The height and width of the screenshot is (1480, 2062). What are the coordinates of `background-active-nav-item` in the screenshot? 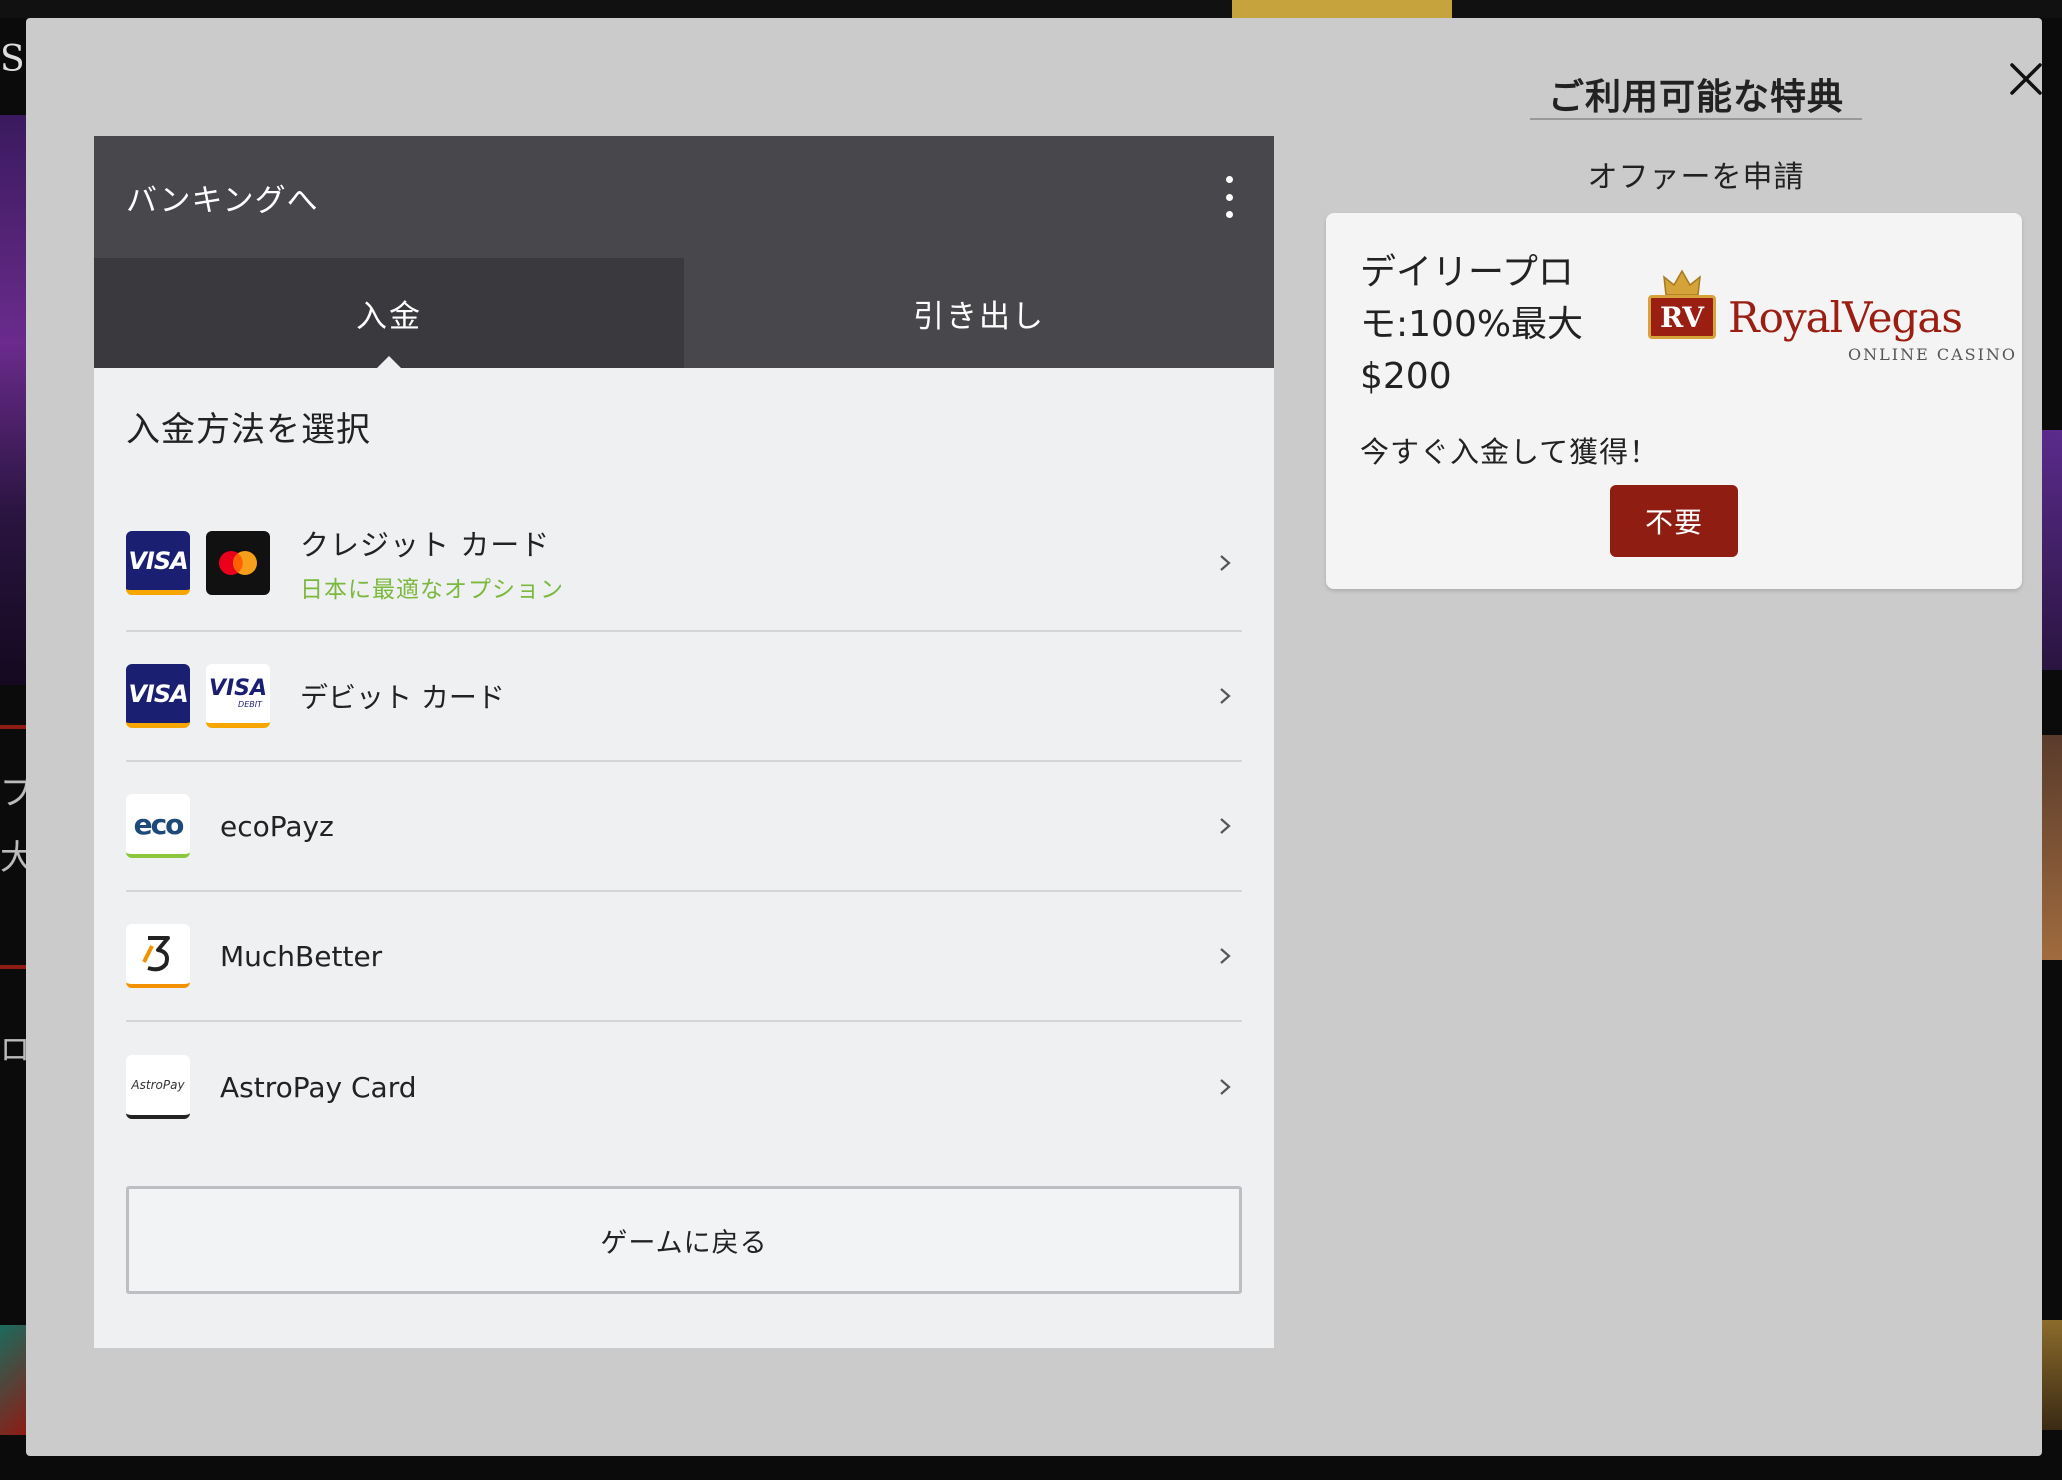 It's located at (1342, 9).